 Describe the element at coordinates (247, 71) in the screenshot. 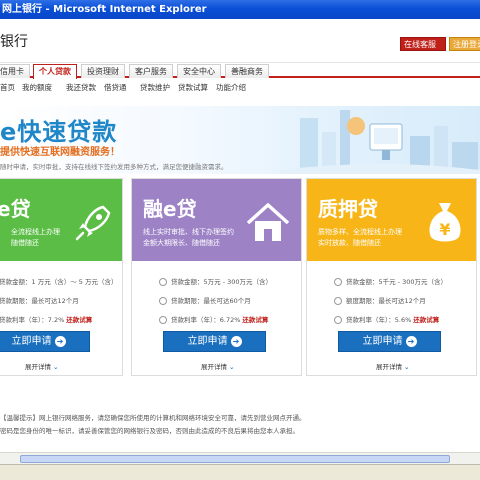

I see `tab-shanrong-commerce: 善融商务` at that location.